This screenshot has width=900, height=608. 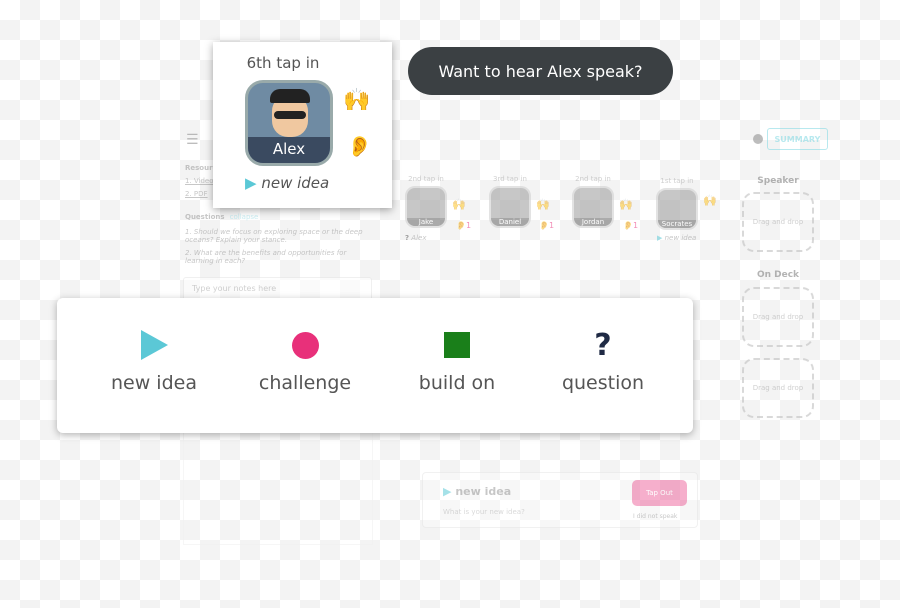 What do you see at coordinates (659, 493) in the screenshot?
I see `tap-out-button: Tap Out` at bounding box center [659, 493].